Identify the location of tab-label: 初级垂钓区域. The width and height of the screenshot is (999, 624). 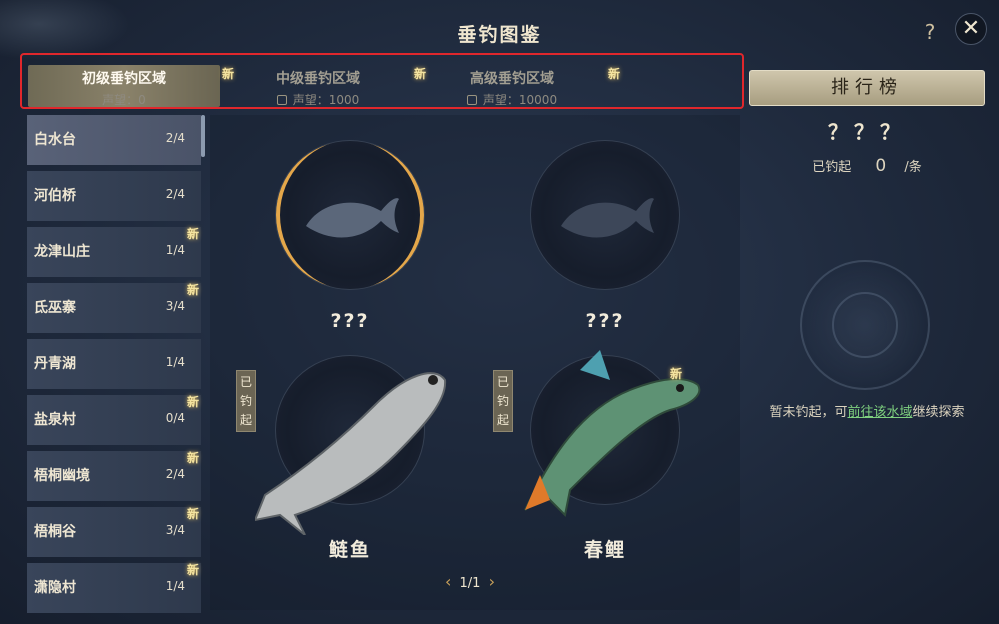
(124, 79).